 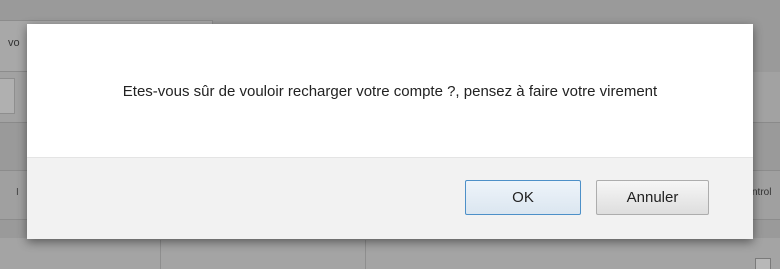 I want to click on background-left-mark: I, so click(x=17, y=192).